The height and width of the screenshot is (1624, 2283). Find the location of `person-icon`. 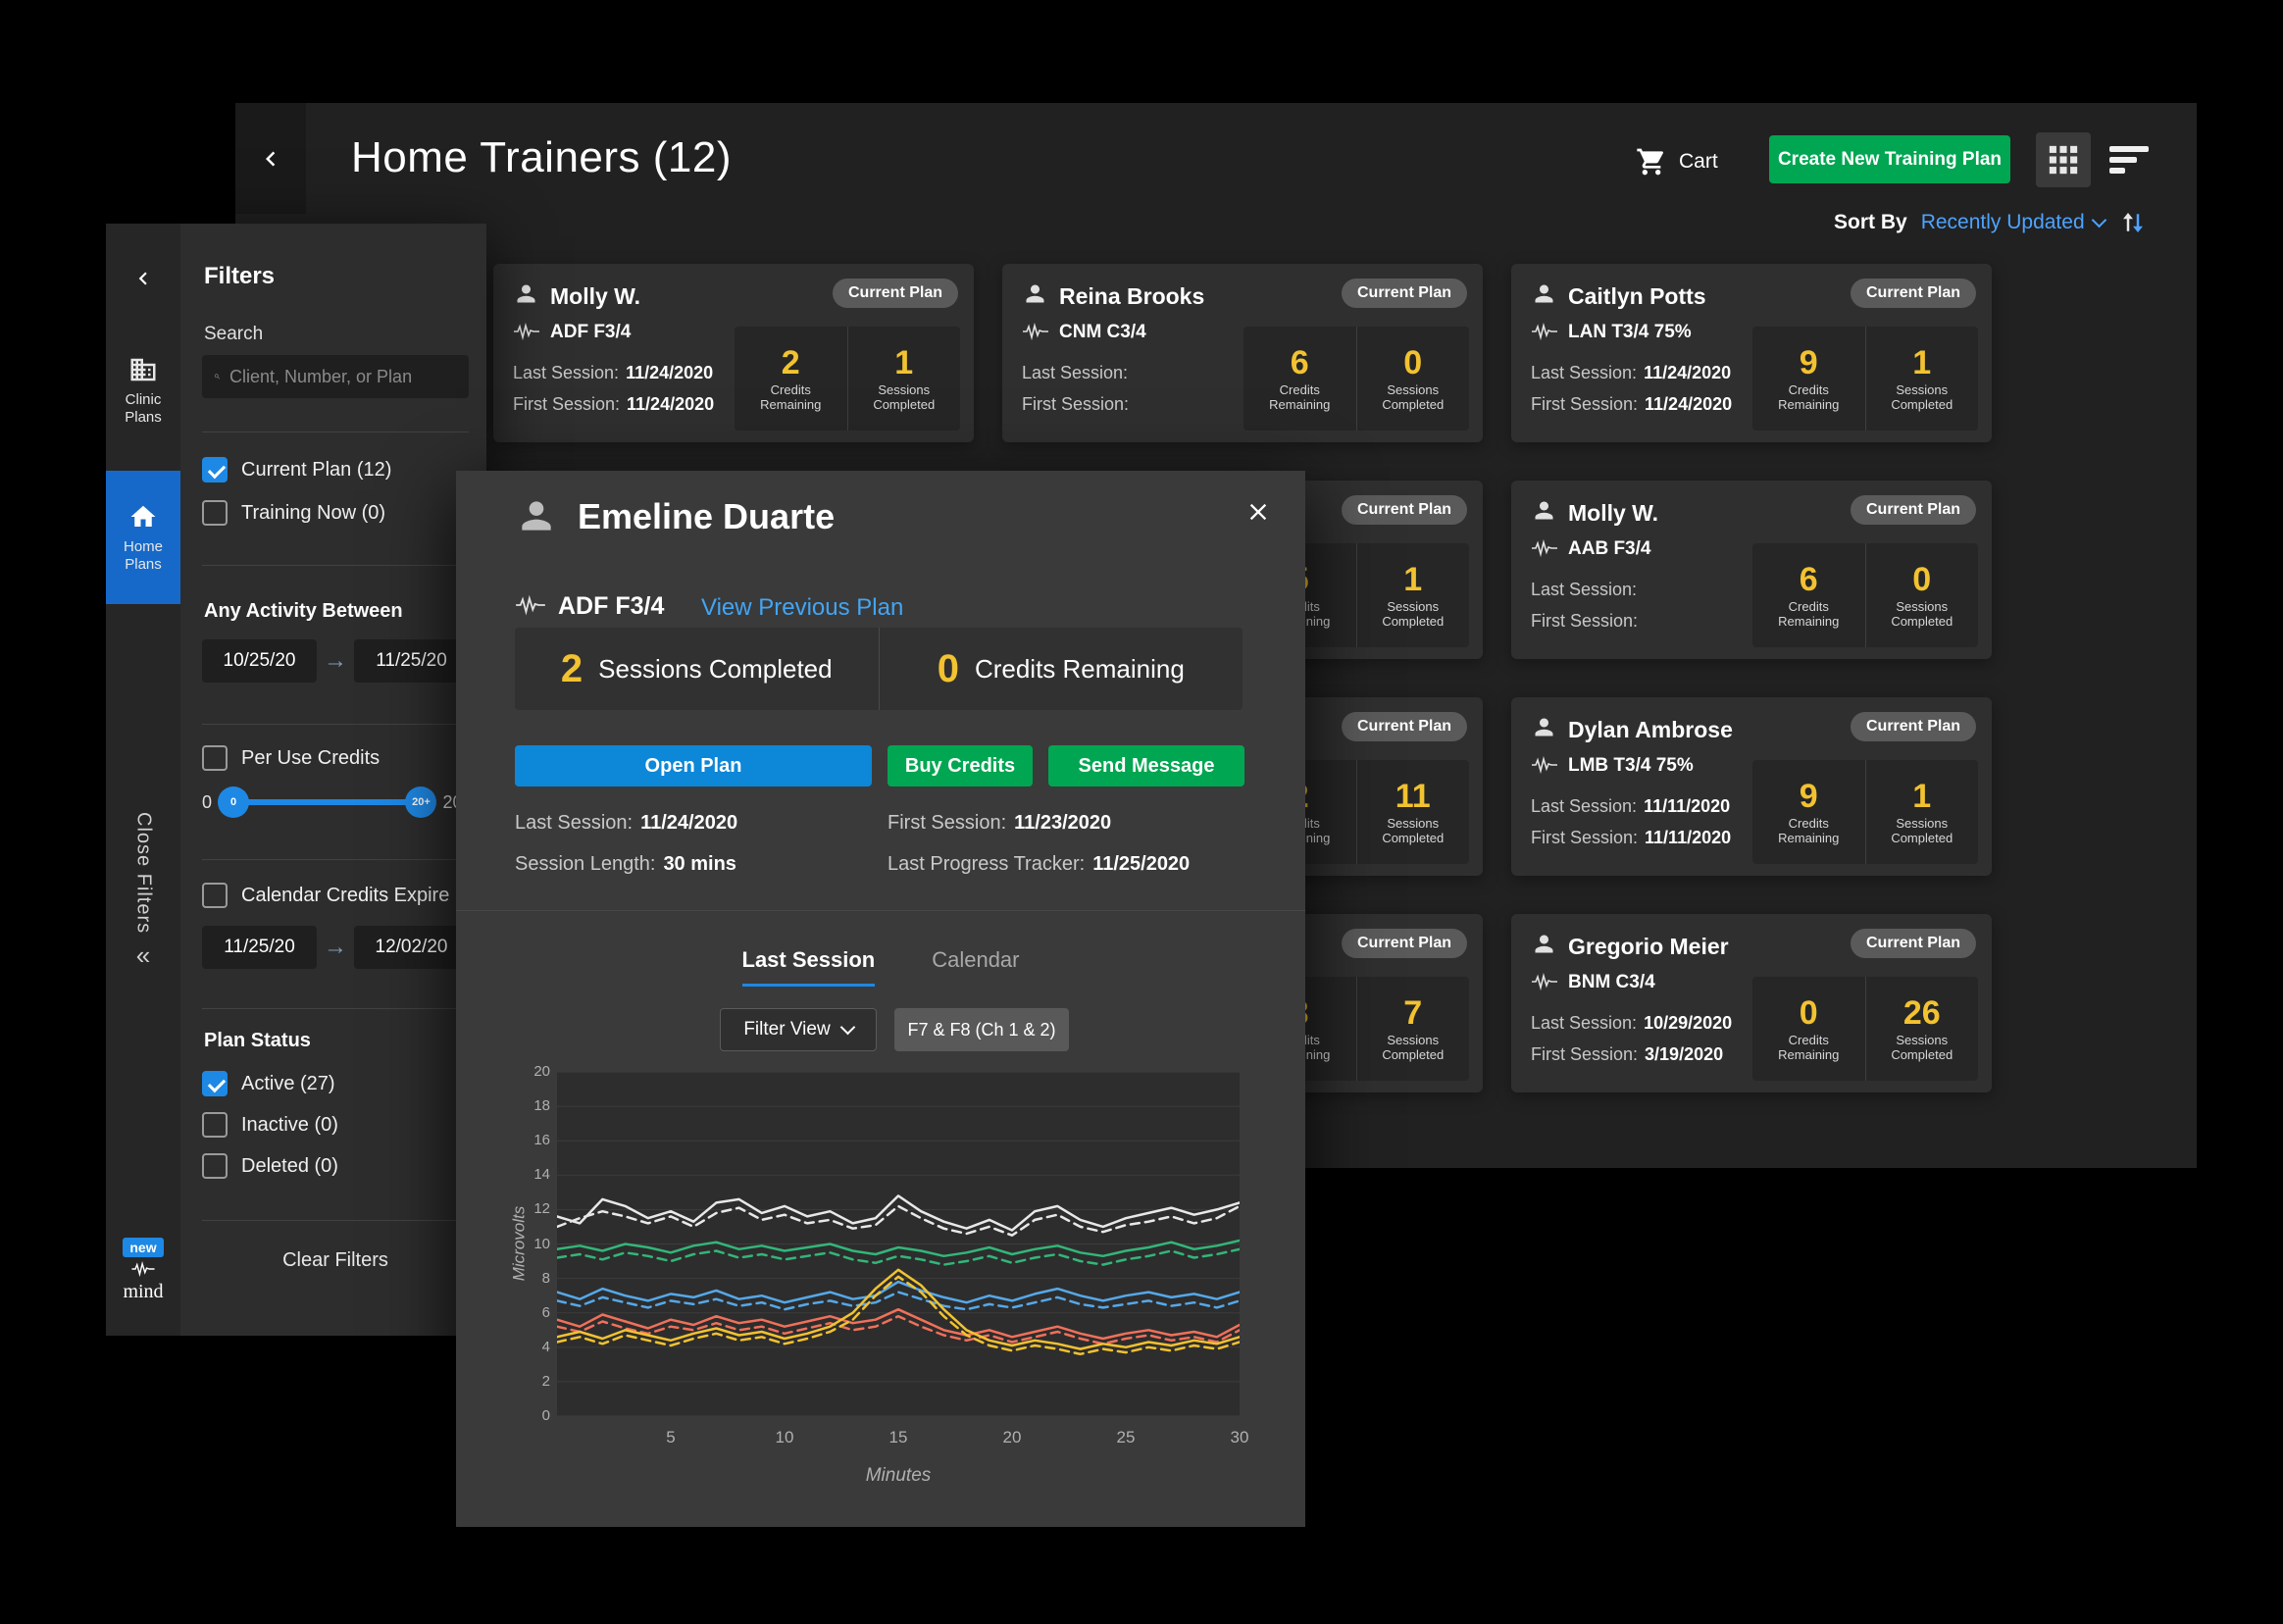

person-icon is located at coordinates (536, 516).